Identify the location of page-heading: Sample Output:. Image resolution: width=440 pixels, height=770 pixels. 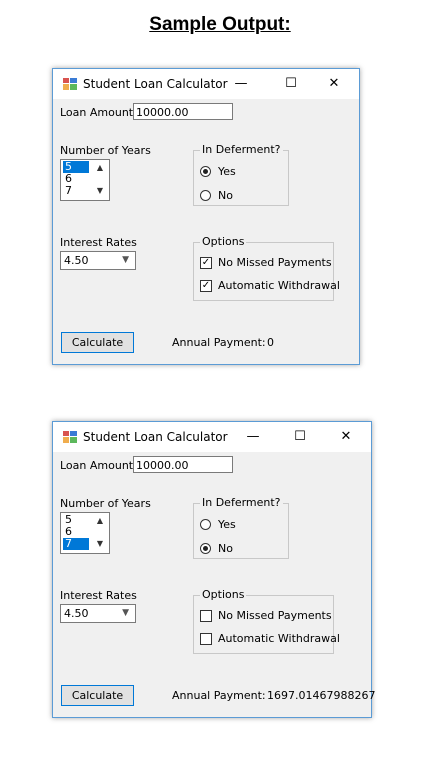
(220, 24).